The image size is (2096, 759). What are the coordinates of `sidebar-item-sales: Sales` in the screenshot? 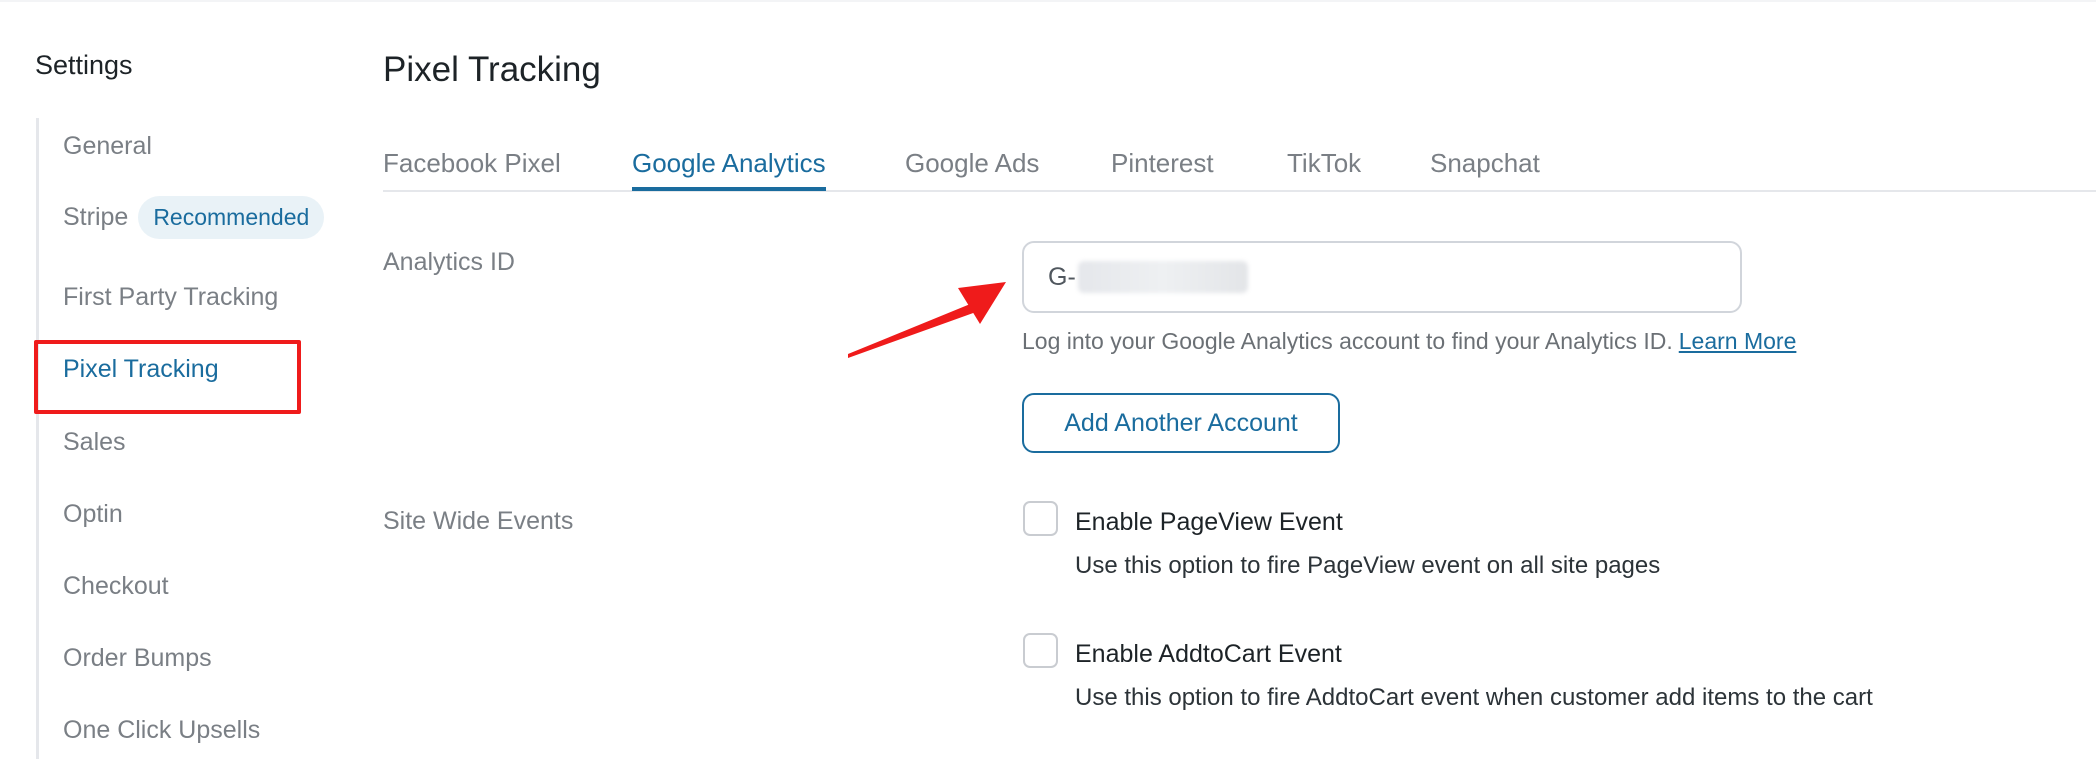 It's located at (94, 442).